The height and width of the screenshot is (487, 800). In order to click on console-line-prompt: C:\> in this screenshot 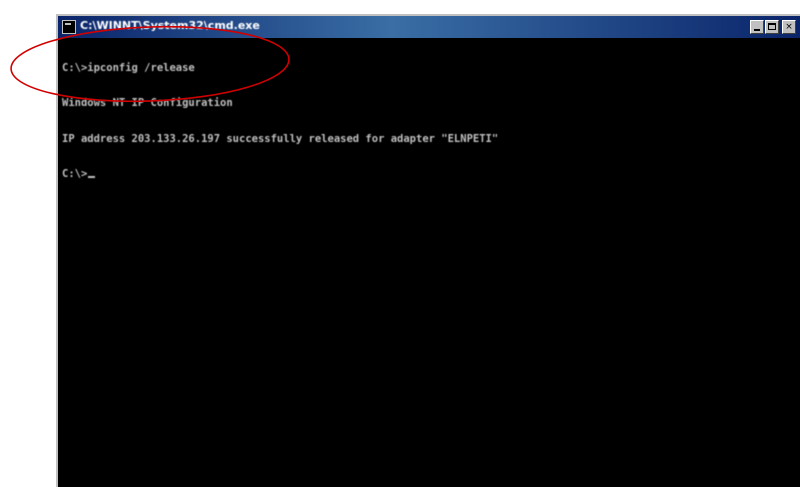, I will do `click(79, 174)`.